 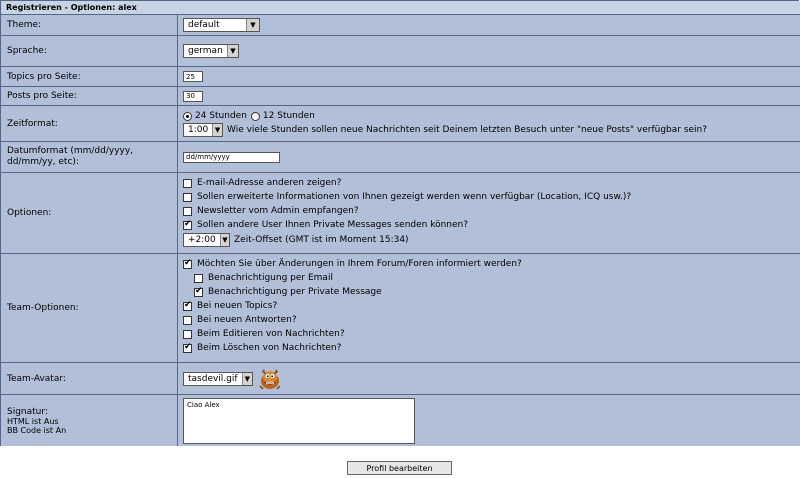 I want to click on options-label: Optionen:, so click(x=89, y=213).